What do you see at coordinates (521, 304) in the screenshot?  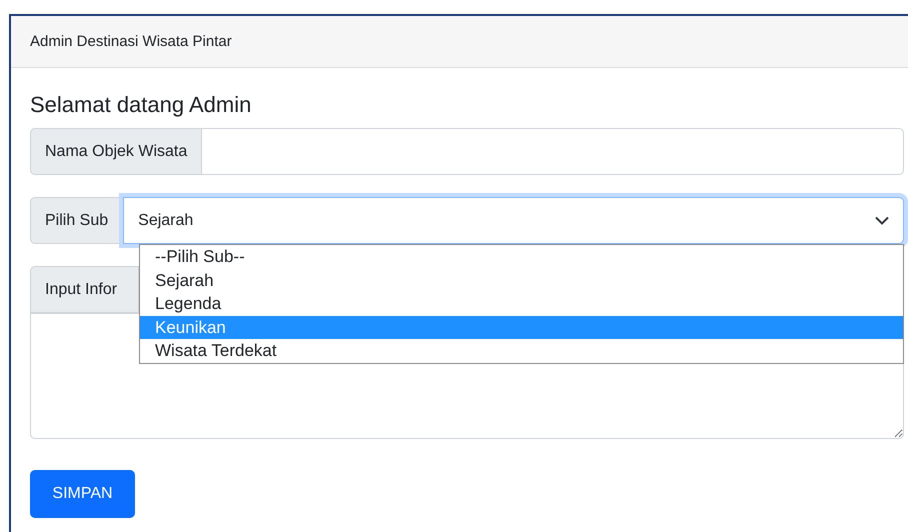 I see `dropdown-option: Legenda` at bounding box center [521, 304].